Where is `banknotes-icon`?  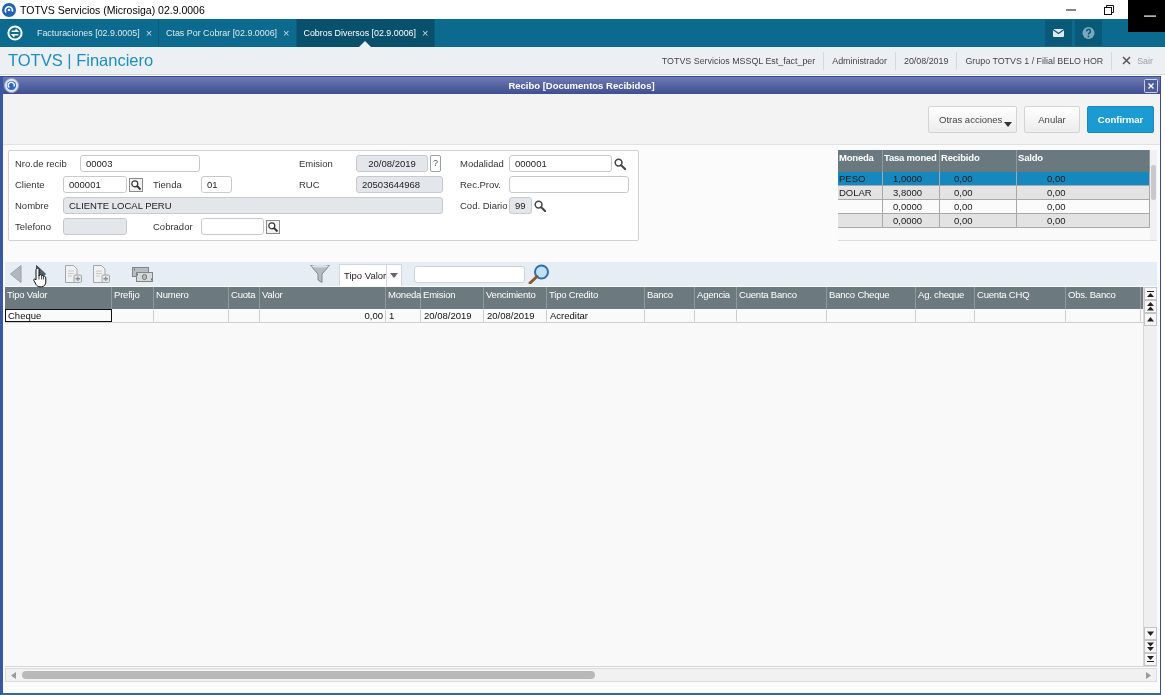
banknotes-icon is located at coordinates (142, 274).